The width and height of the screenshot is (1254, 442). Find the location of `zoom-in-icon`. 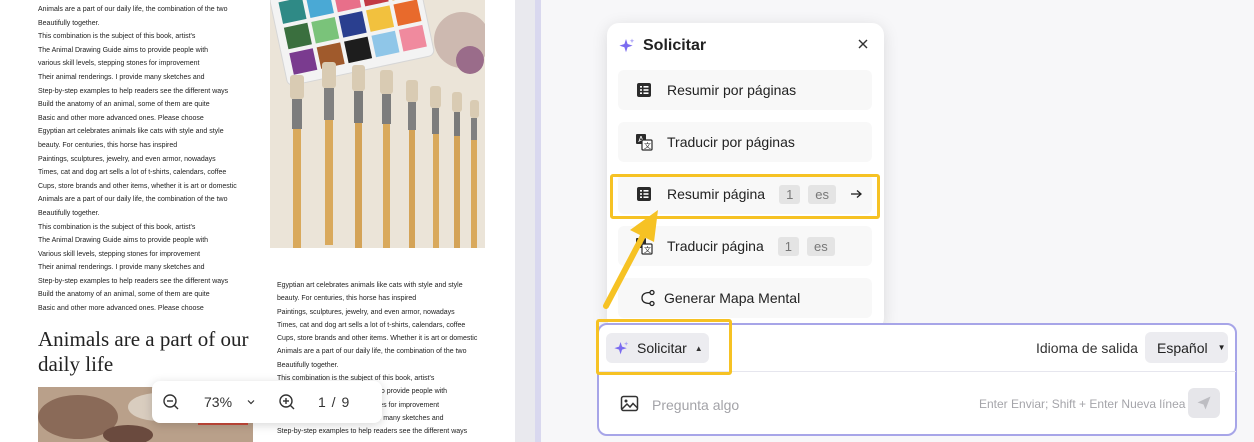

zoom-in-icon is located at coordinates (287, 402).